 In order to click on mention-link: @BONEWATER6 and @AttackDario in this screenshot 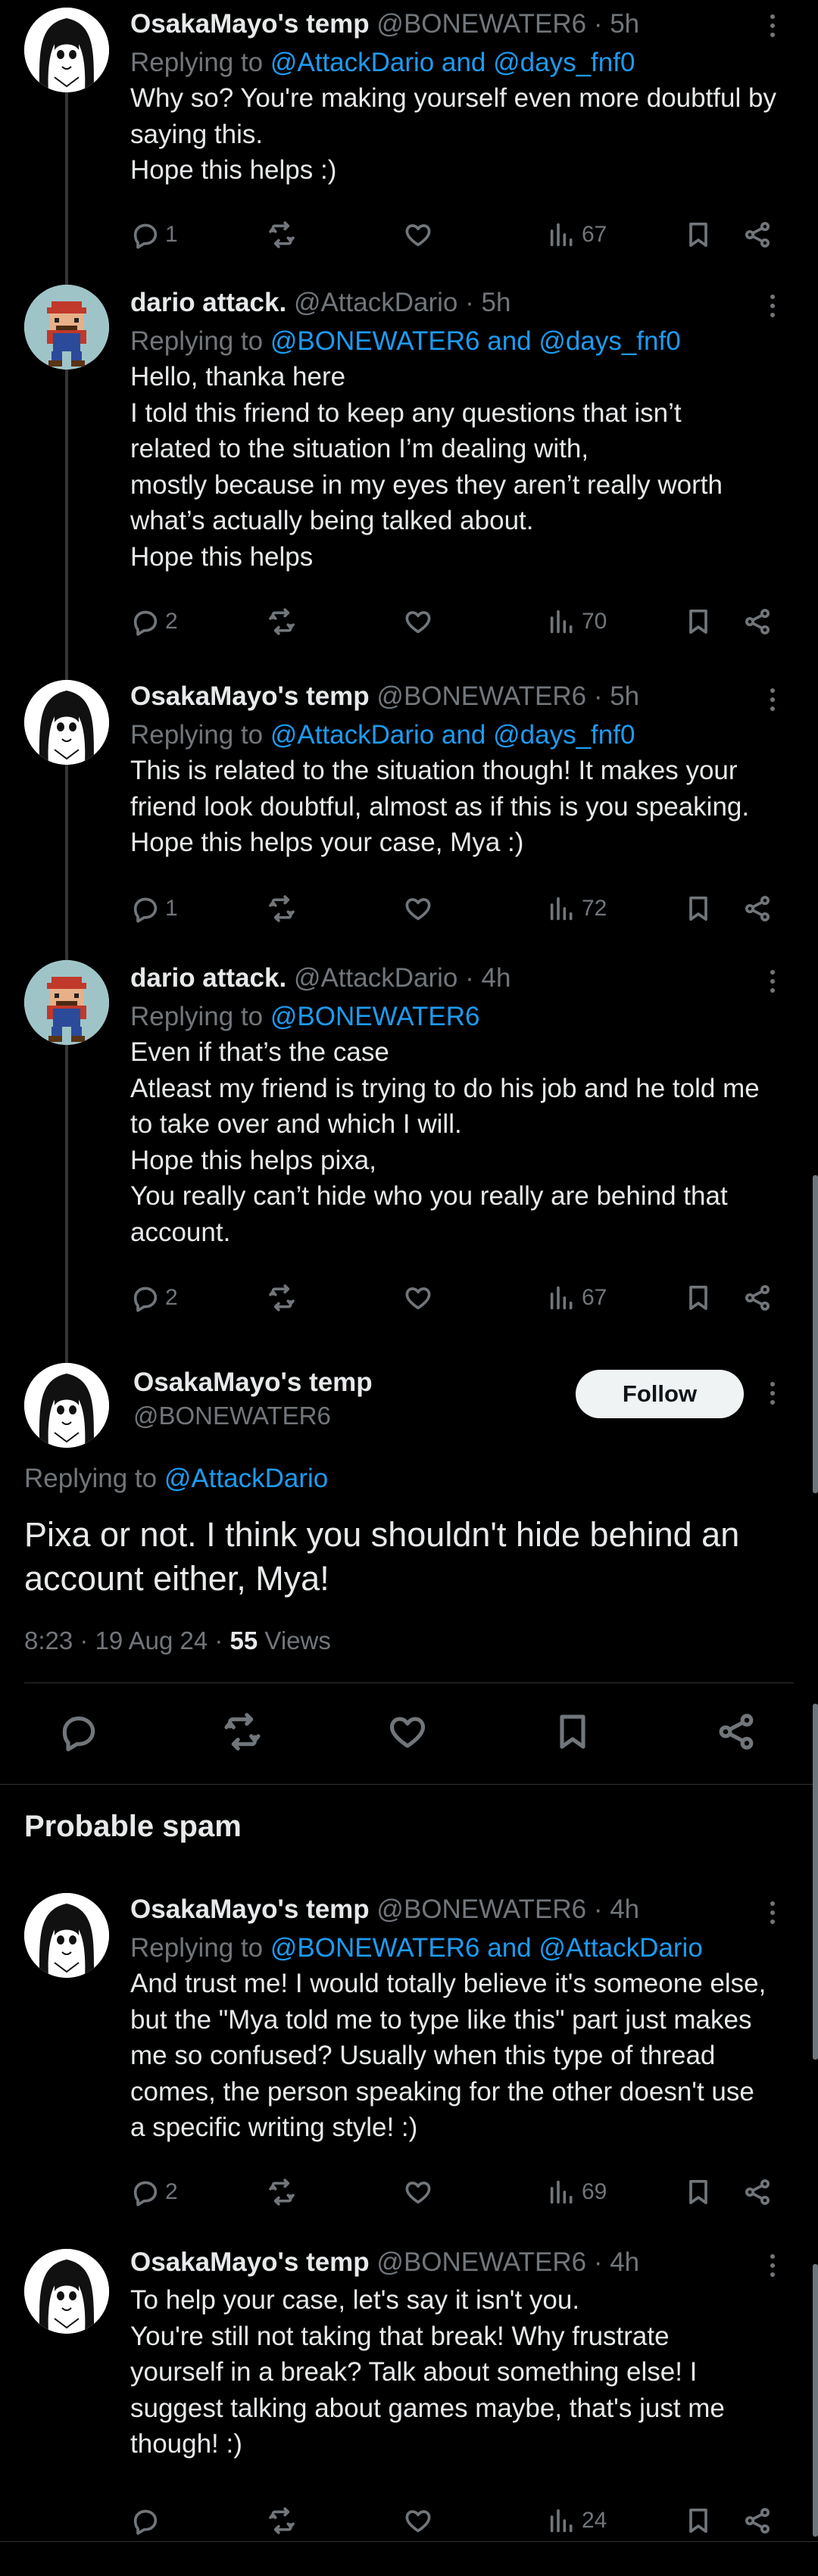, I will do `click(486, 1948)`.